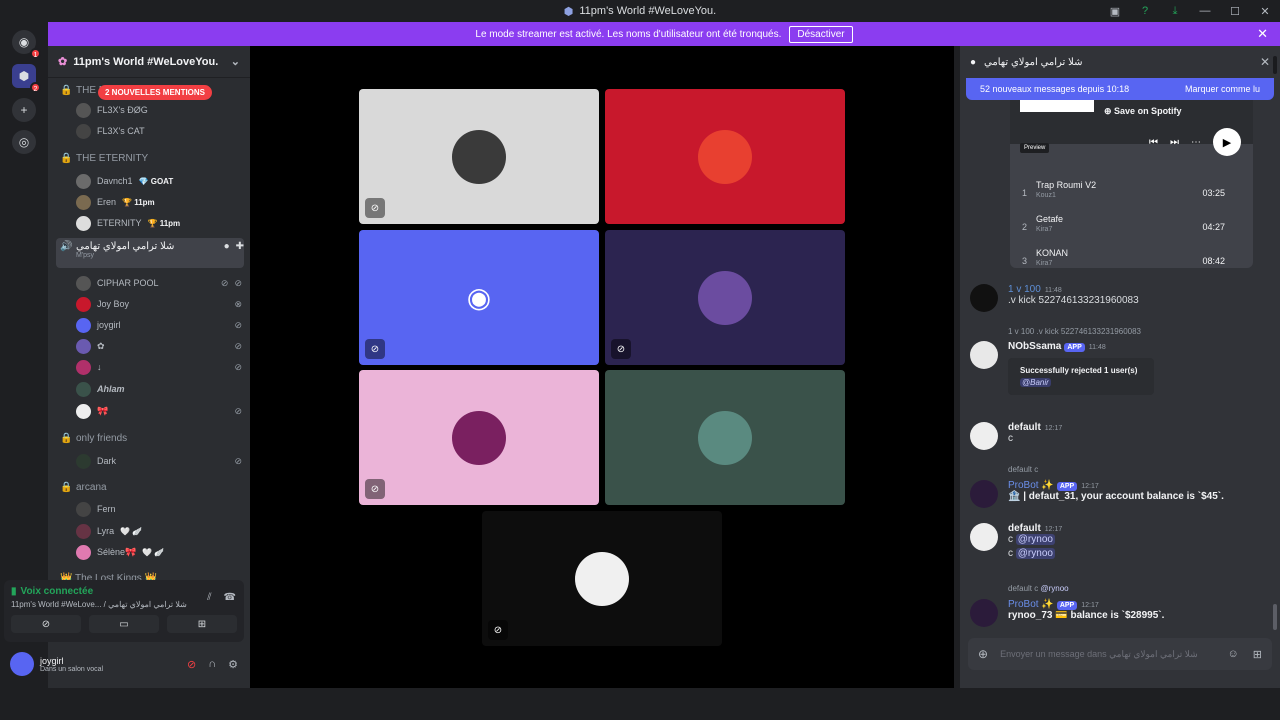  I want to click on chat-icon: ●, so click(227, 246).